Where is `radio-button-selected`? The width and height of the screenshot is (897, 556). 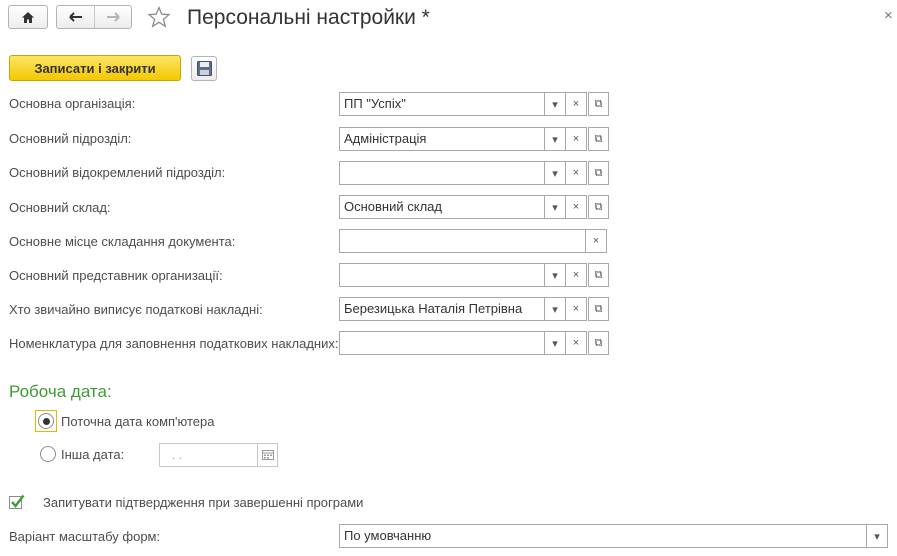 radio-button-selected is located at coordinates (46, 421).